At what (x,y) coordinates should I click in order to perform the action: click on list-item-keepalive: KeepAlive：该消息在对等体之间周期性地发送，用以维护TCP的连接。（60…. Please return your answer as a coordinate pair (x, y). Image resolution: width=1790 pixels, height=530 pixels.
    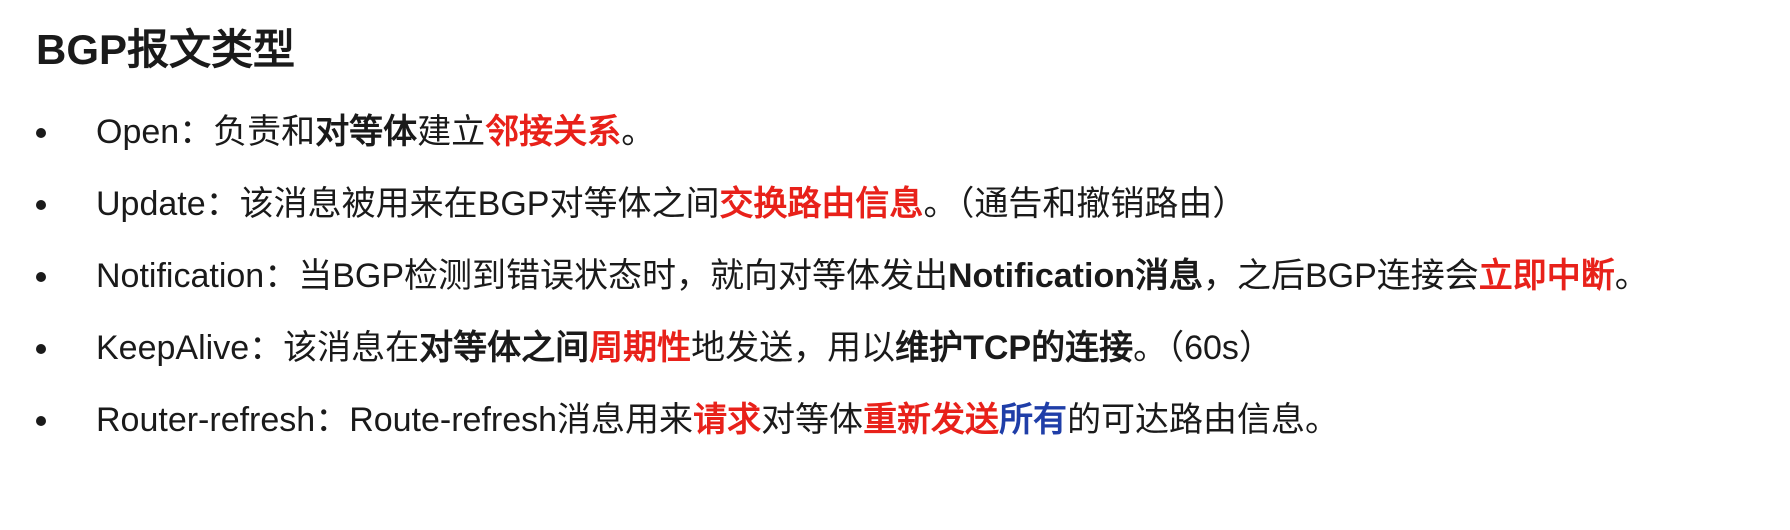
    Looking at the image, I should click on (913, 348).